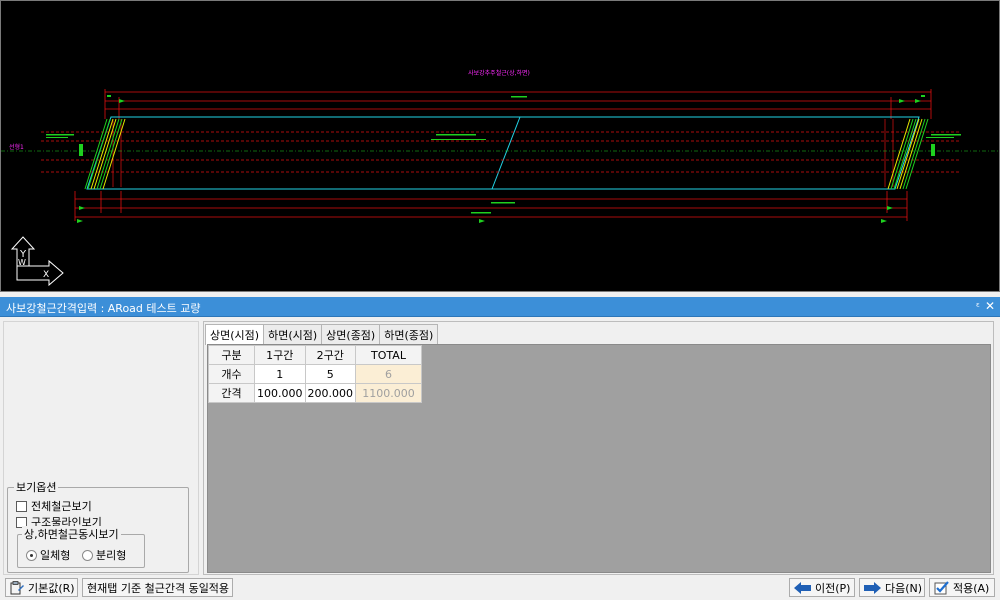 The width and height of the screenshot is (1000, 600). What do you see at coordinates (503, 145) in the screenshot?
I see `cad-annotations` at bounding box center [503, 145].